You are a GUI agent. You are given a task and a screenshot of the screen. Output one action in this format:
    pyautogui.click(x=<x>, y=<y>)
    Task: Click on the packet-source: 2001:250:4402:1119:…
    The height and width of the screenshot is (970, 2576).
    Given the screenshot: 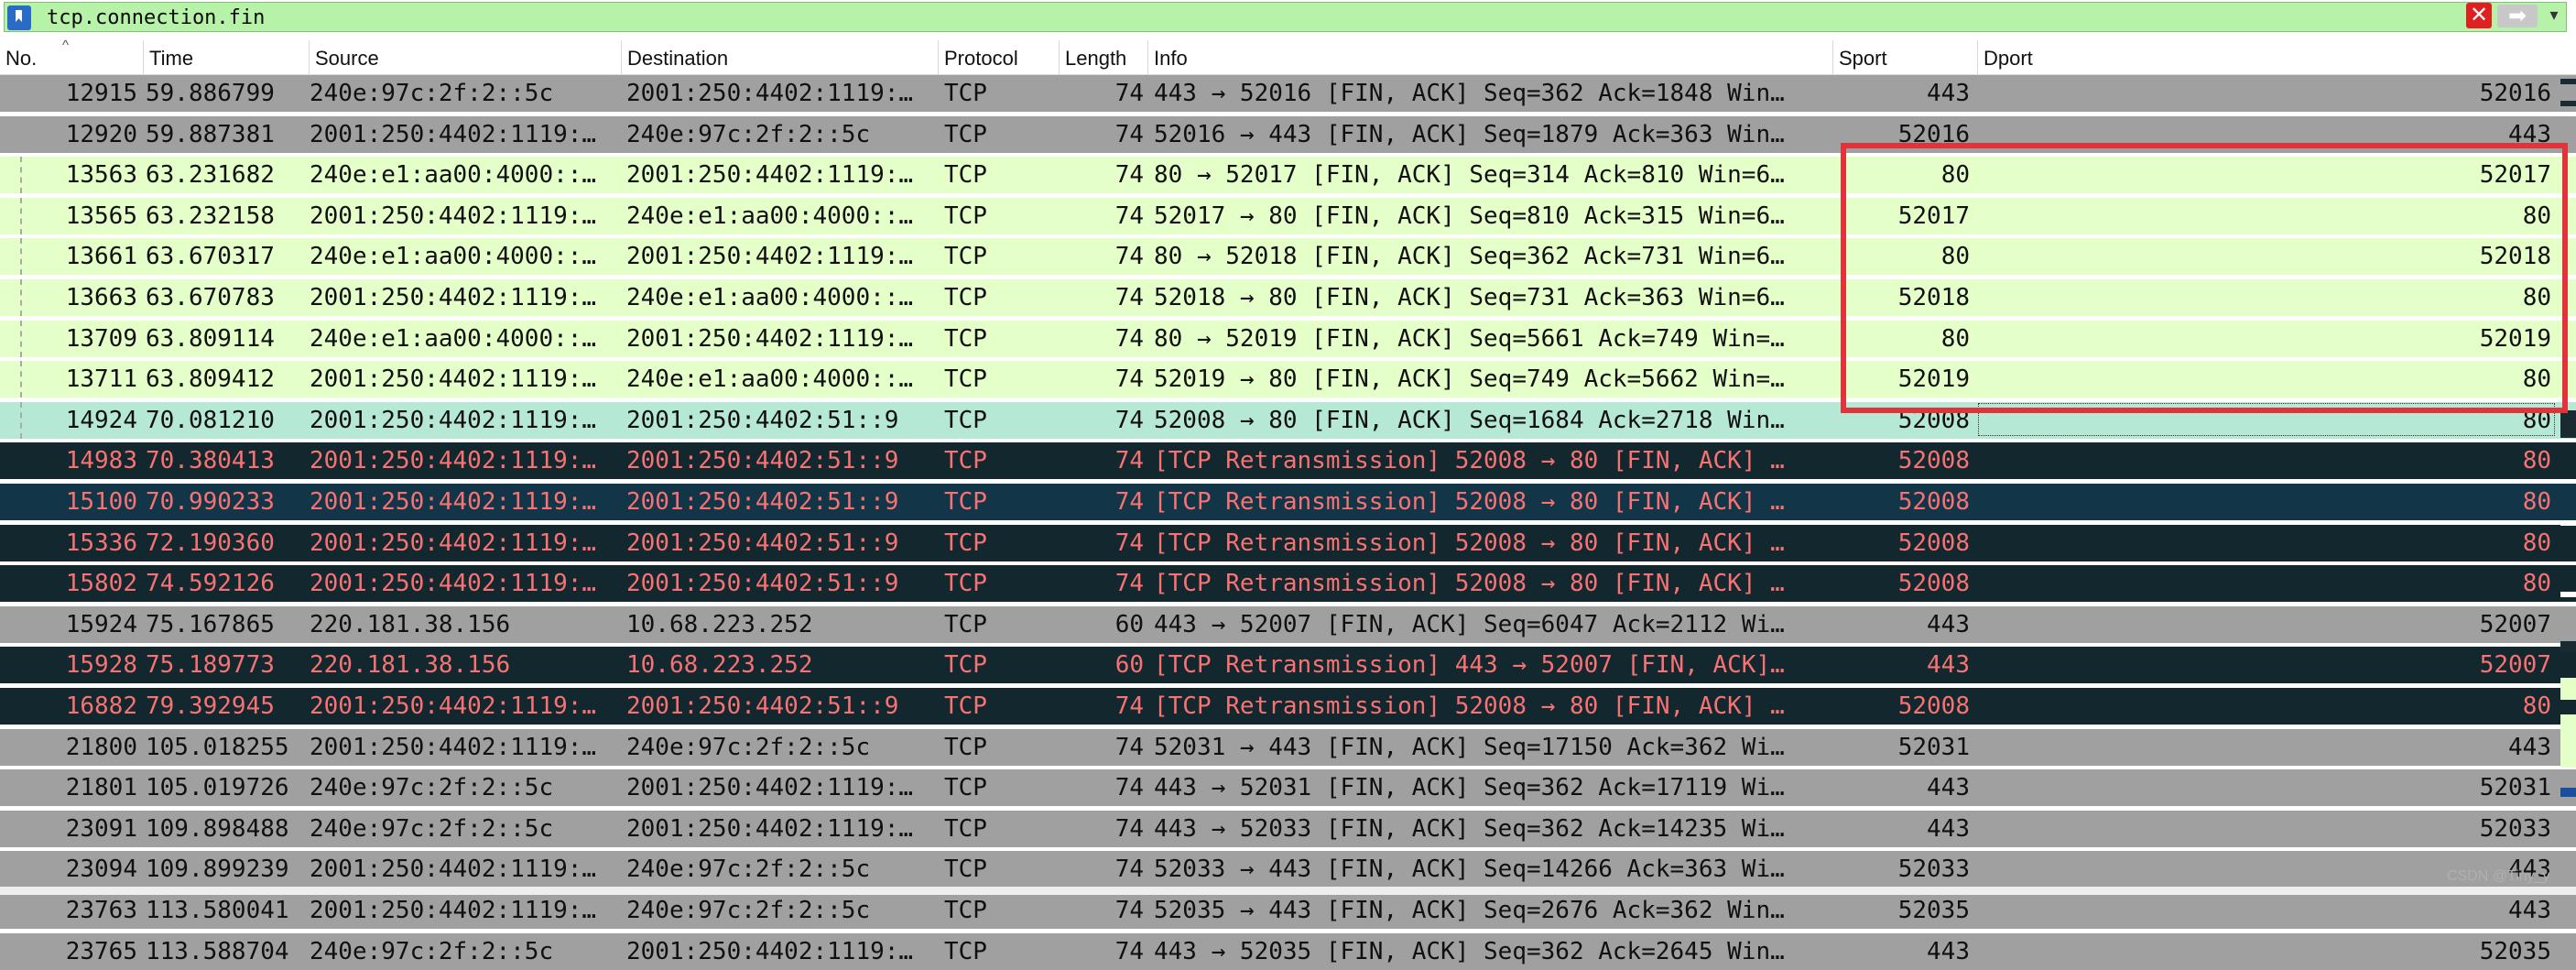 What is the action you would take?
    pyautogui.click(x=453, y=461)
    